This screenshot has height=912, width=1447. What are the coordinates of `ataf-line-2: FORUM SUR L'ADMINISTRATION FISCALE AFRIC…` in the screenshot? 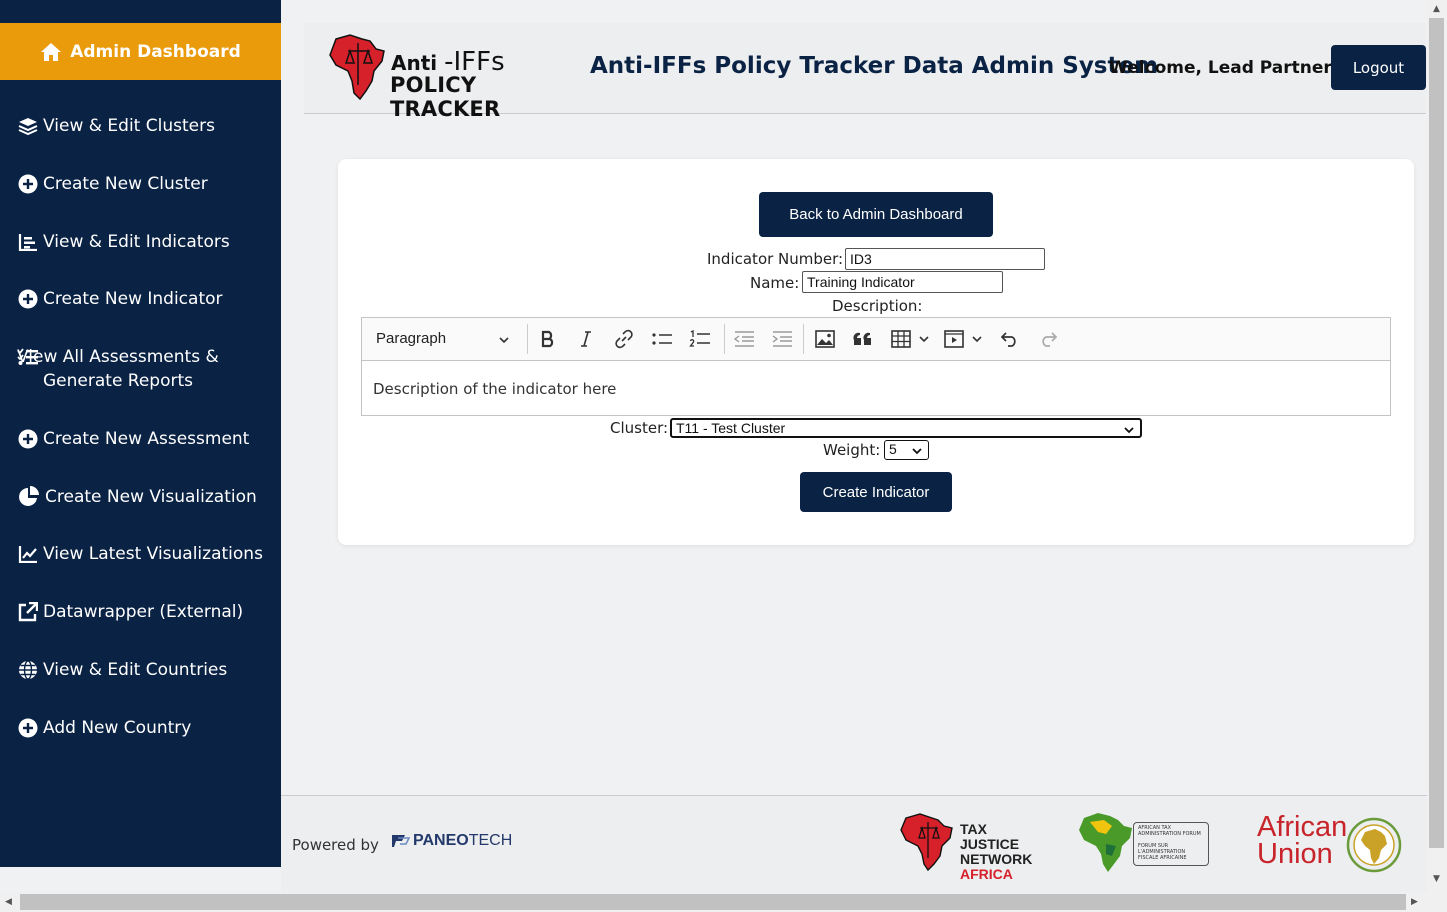 It's located at (1162, 852).